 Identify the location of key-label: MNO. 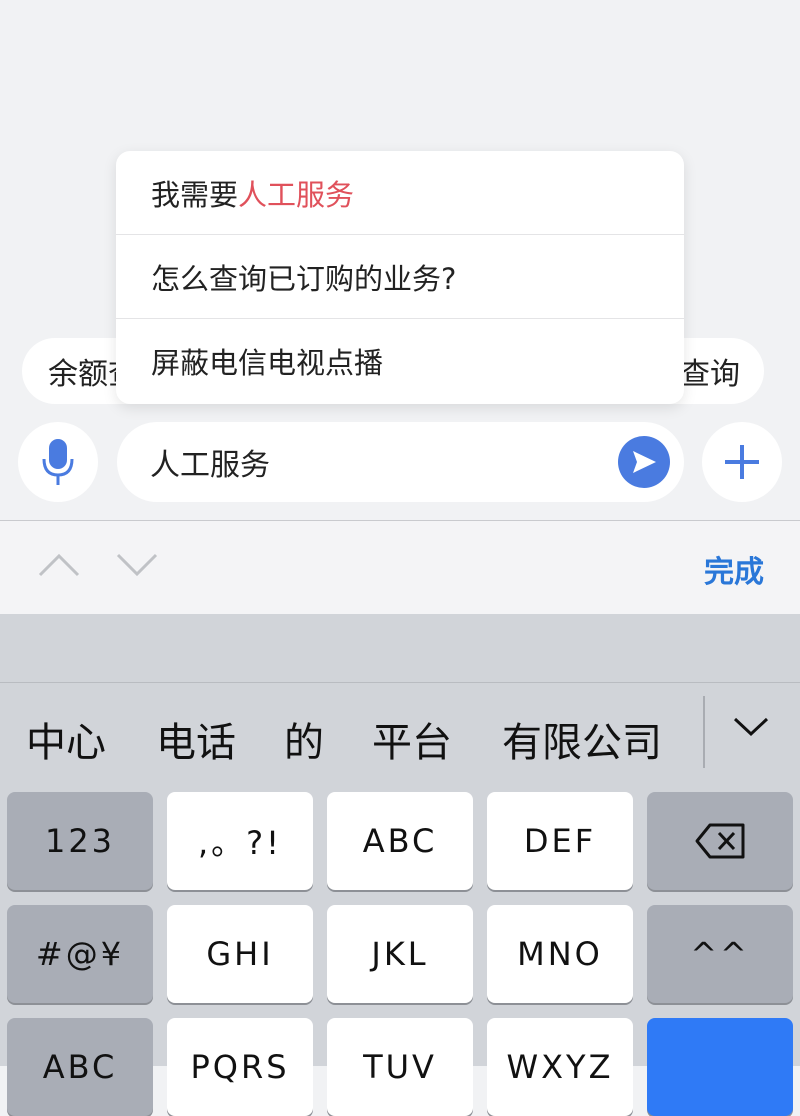
(560, 954).